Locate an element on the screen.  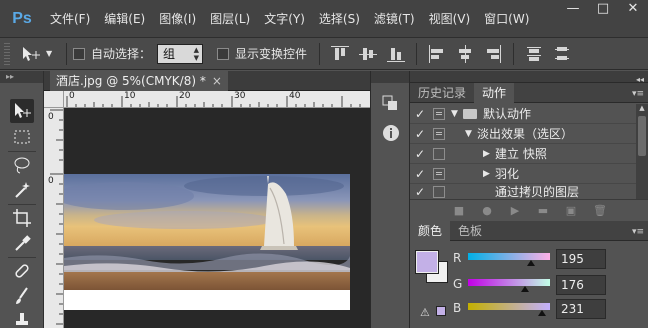
clone-stamp-tool-icon is located at coordinates (22, 317).